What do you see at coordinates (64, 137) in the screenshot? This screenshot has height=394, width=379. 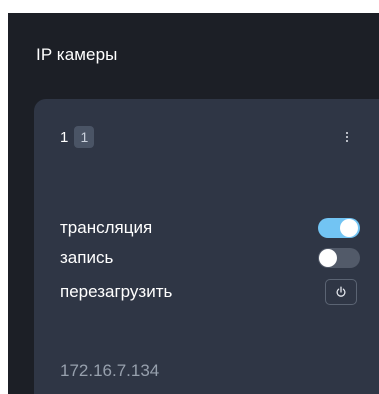 I see `camera-name: 1` at bounding box center [64, 137].